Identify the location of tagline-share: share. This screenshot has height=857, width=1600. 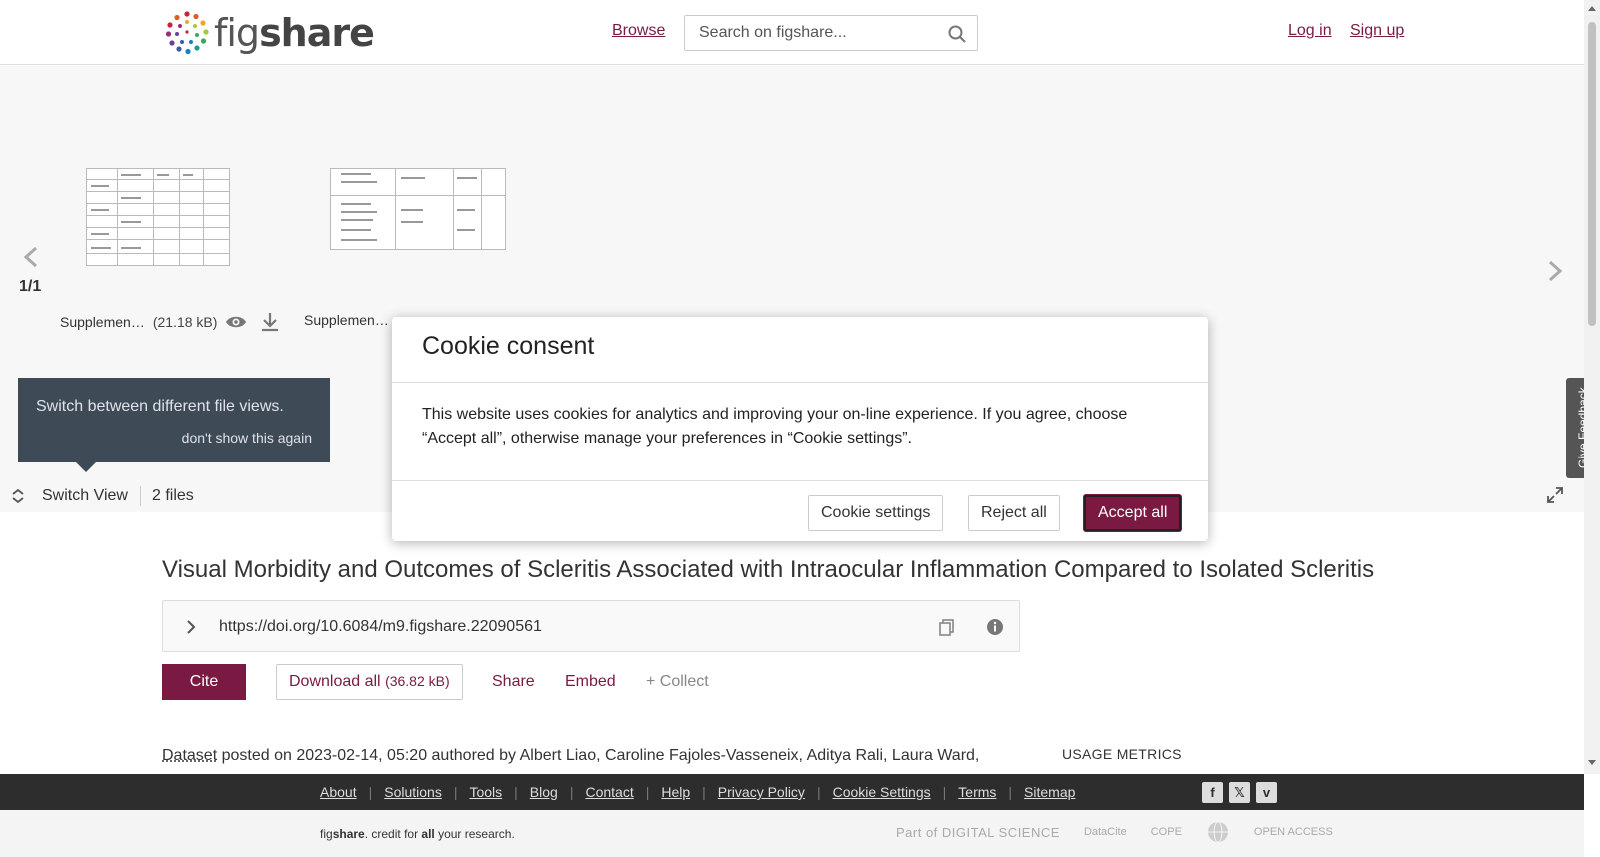
(348, 834).